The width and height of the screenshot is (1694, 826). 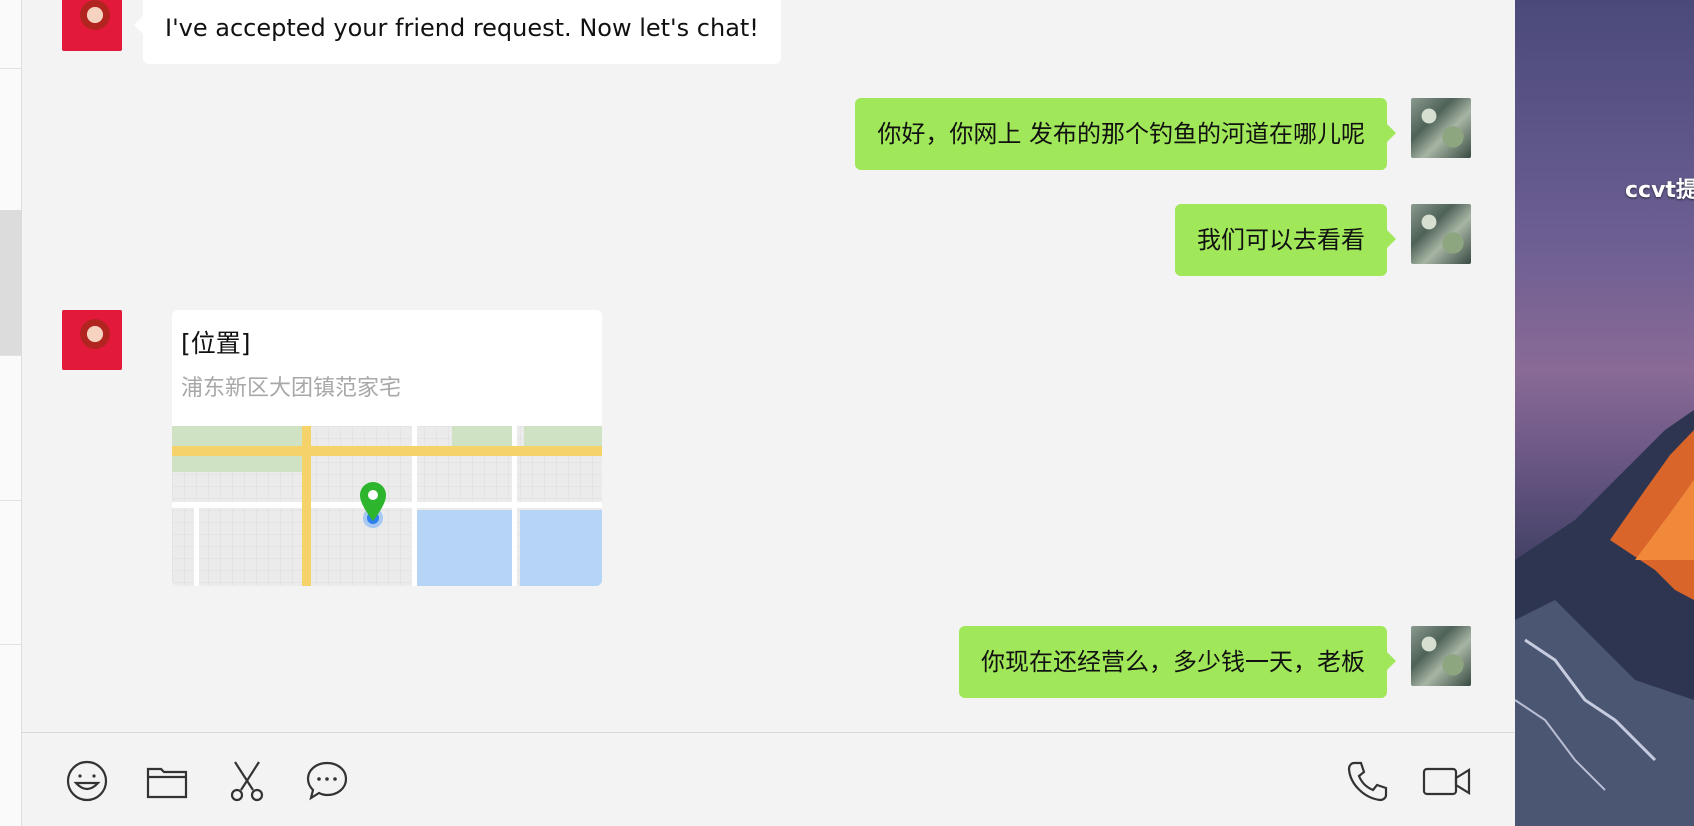 I want to click on location-title: [位置], so click(x=216, y=343).